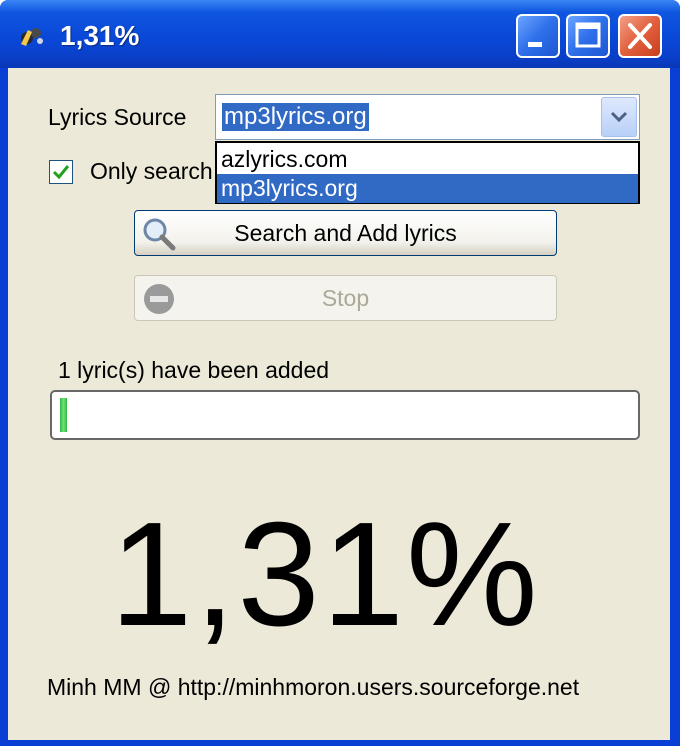  I want to click on close-icon, so click(640, 36).